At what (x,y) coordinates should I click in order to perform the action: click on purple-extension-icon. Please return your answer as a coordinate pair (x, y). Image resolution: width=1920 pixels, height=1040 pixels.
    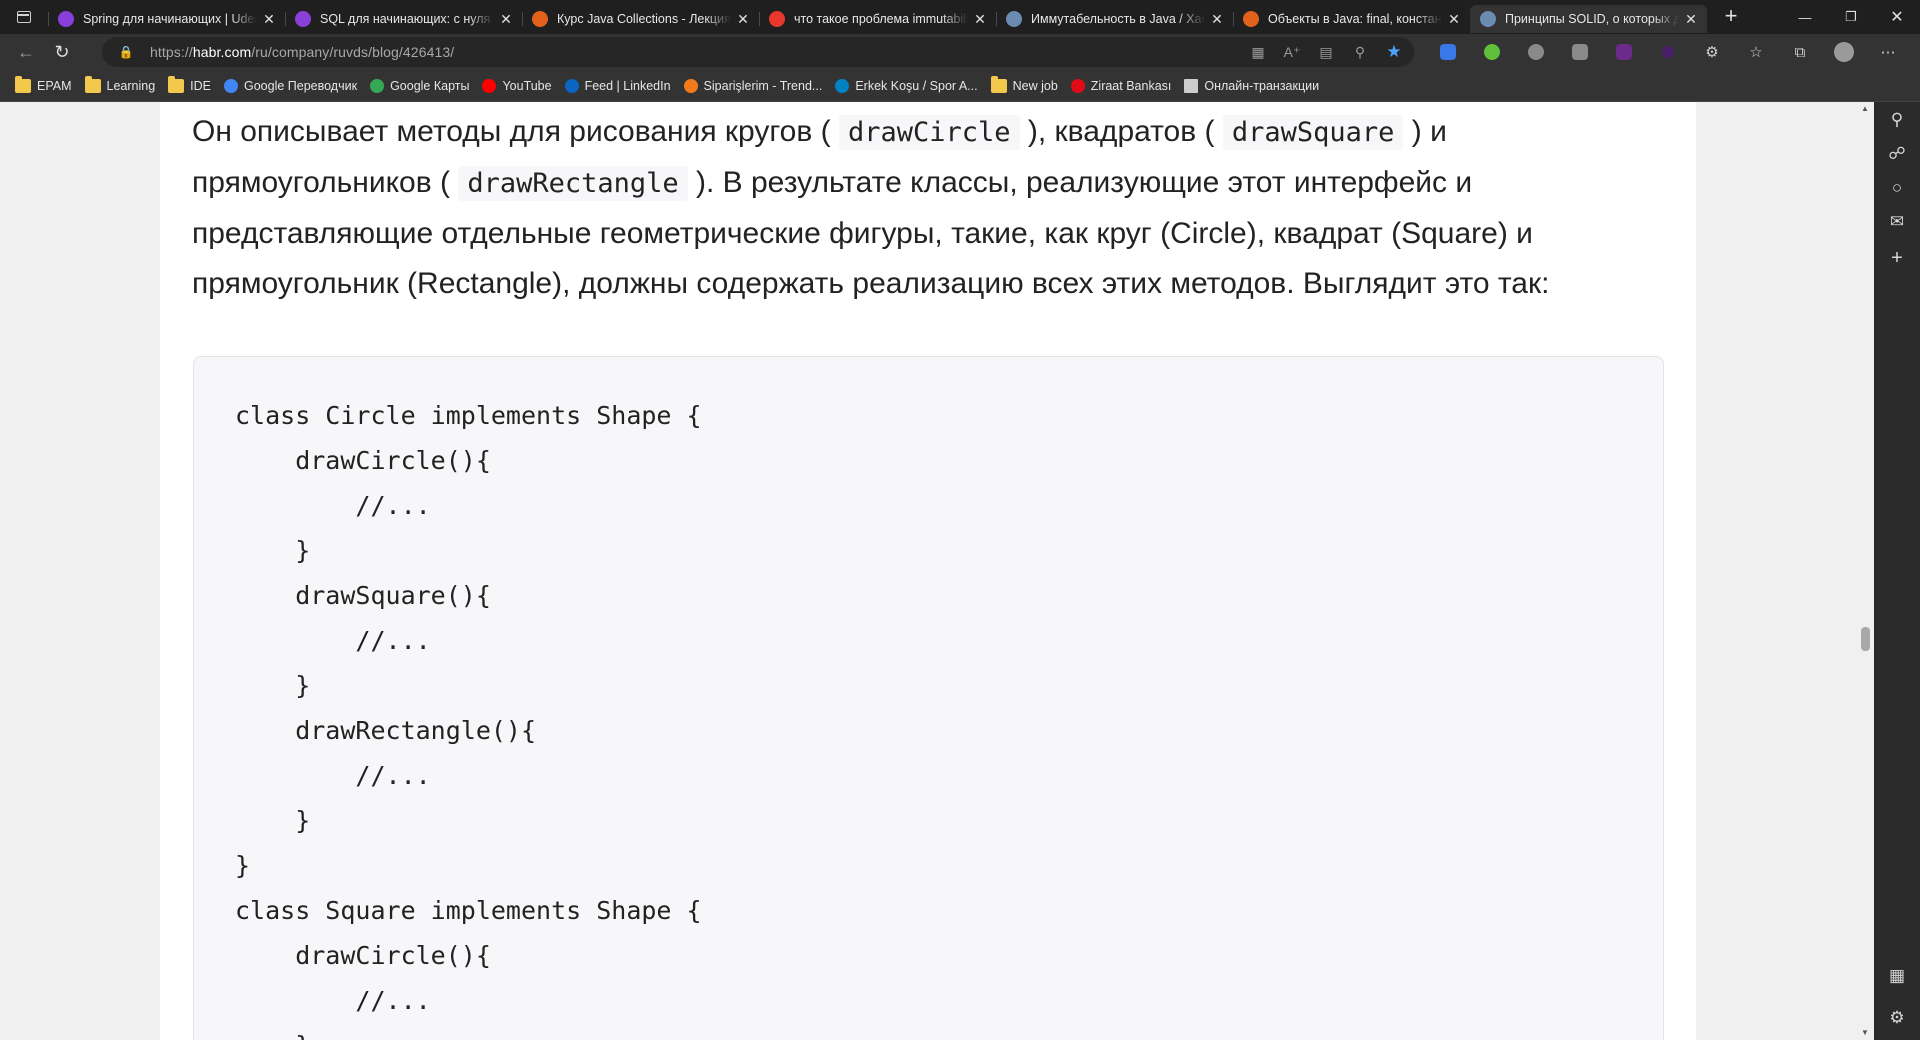
    Looking at the image, I should click on (1624, 52).